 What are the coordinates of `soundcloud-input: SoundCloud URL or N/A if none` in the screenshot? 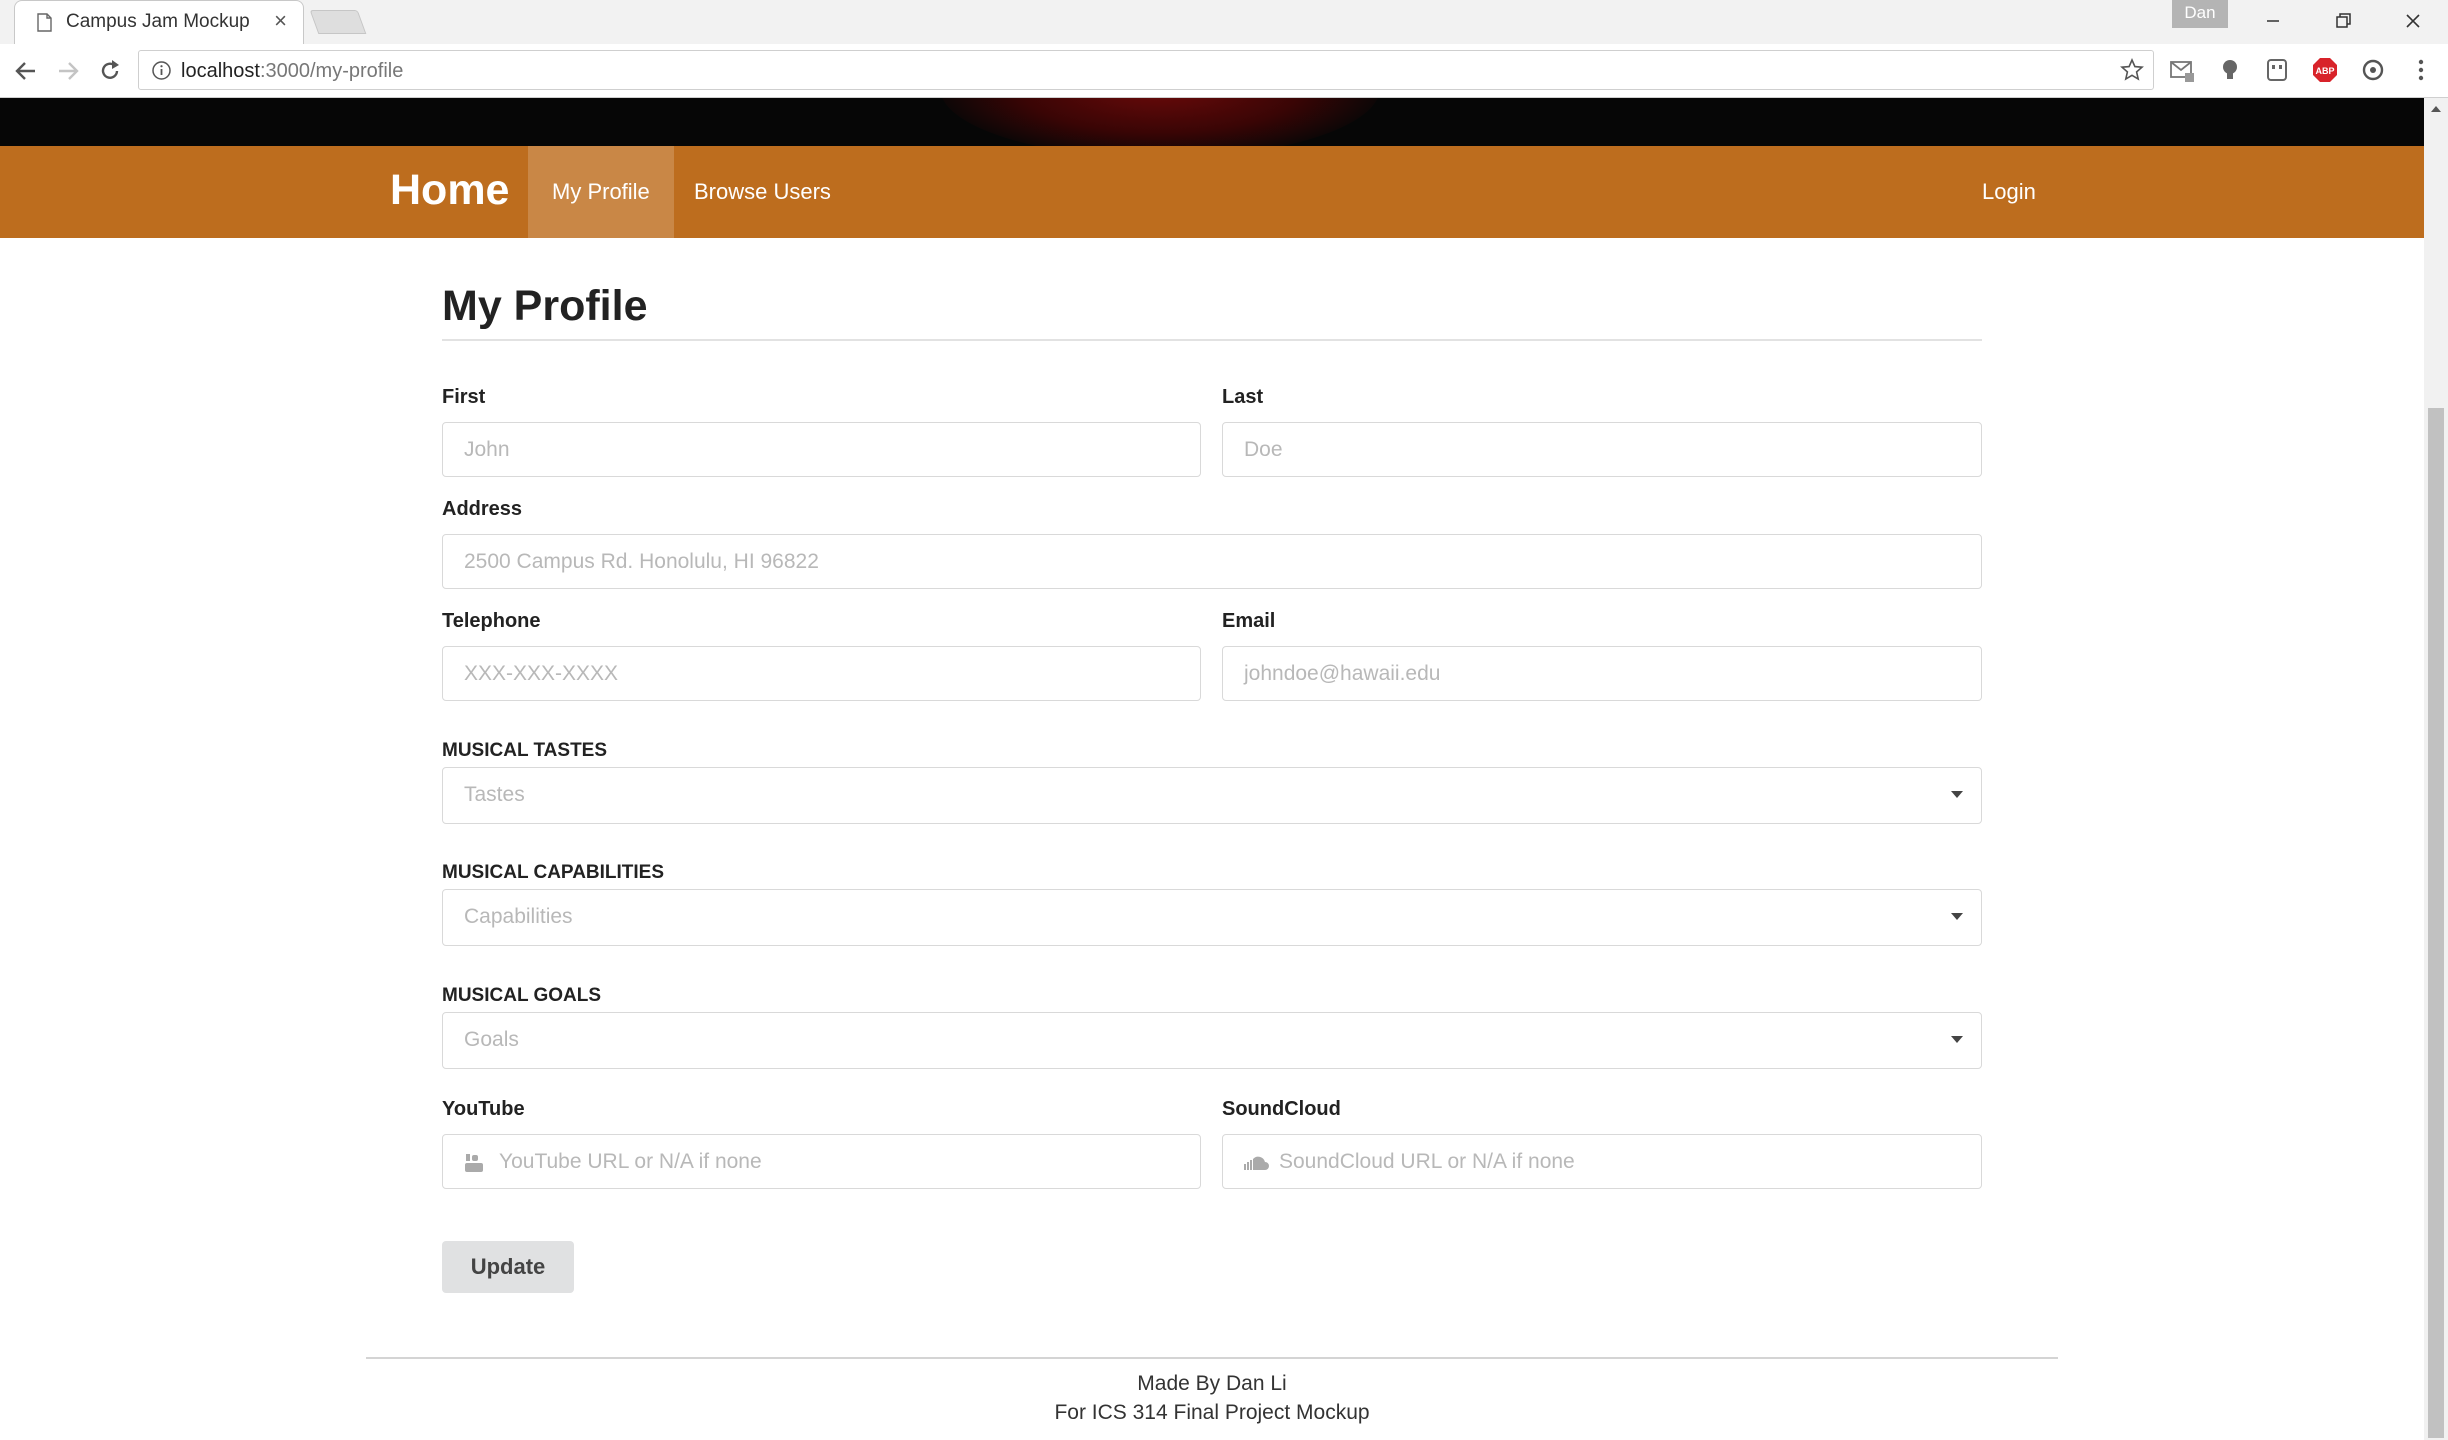 It's located at (1602, 1161).